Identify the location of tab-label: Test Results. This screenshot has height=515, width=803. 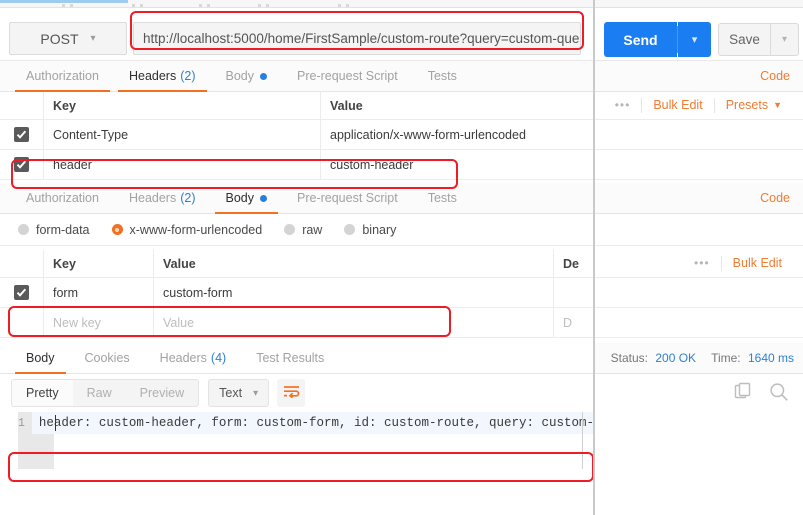
(290, 358).